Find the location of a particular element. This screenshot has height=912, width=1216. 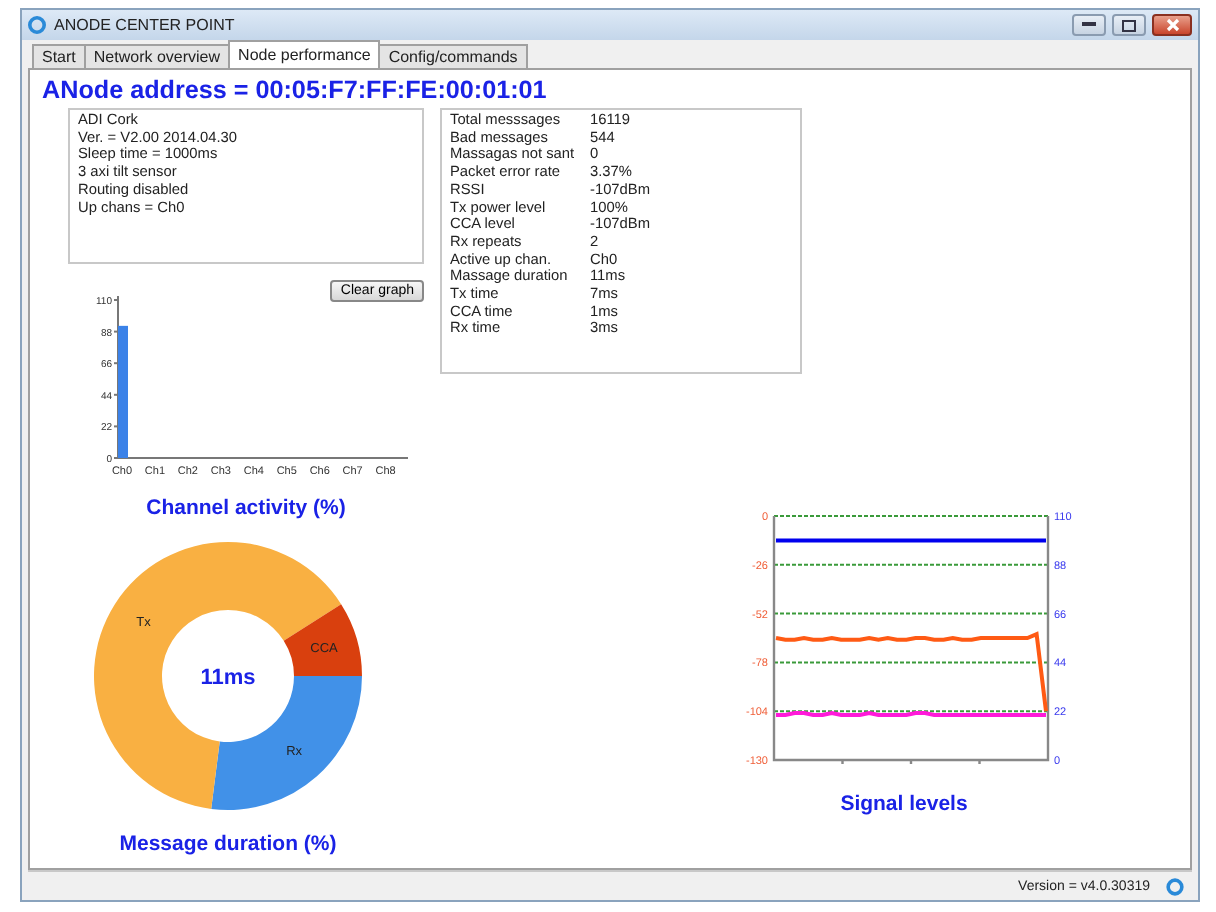

chart-title: Message duration (%) is located at coordinates (228, 844).